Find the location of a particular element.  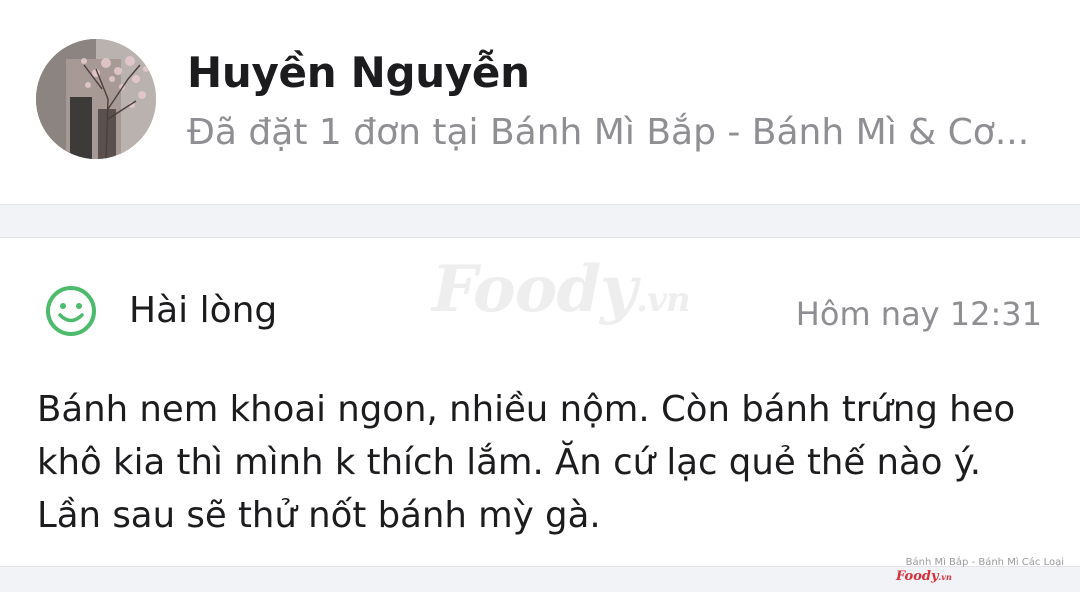

watermark-suffix: .vn is located at coordinates (663, 300).